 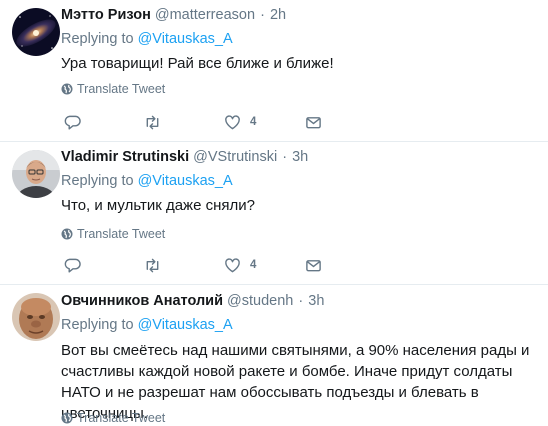 What do you see at coordinates (158, 205) in the screenshot?
I see `tweet-text: Что, и мультик даже сняли?` at bounding box center [158, 205].